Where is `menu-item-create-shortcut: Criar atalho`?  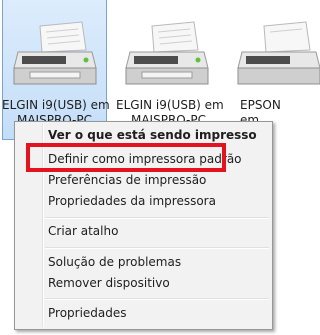
menu-item-create-shortcut: Criar atalho is located at coordinates (83, 231).